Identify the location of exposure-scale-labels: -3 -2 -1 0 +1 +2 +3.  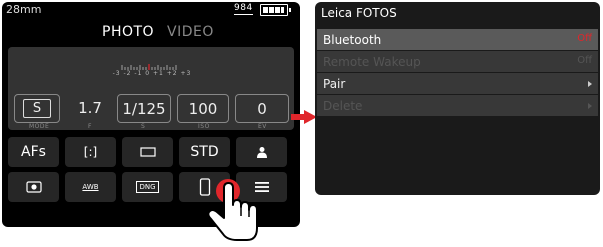
(152, 73).